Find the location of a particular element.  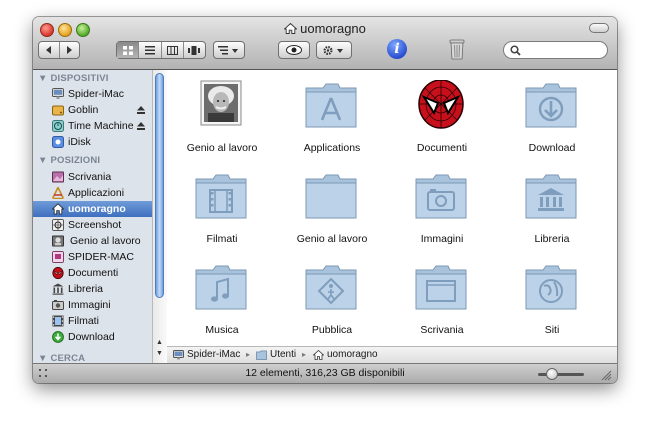

arrange-button is located at coordinates (229, 50).